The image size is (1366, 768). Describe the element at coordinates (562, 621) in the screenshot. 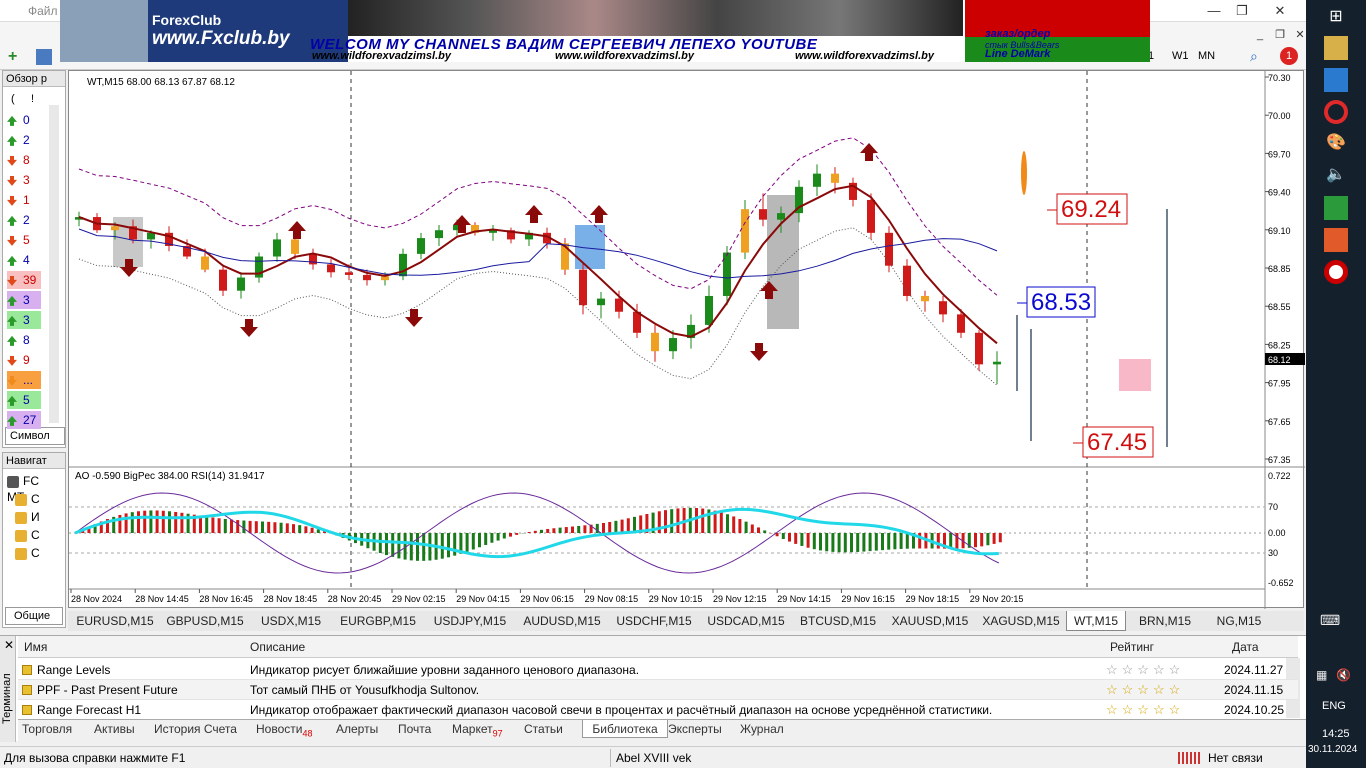

I see `symbol-tab: AUDUSD,M15` at that location.